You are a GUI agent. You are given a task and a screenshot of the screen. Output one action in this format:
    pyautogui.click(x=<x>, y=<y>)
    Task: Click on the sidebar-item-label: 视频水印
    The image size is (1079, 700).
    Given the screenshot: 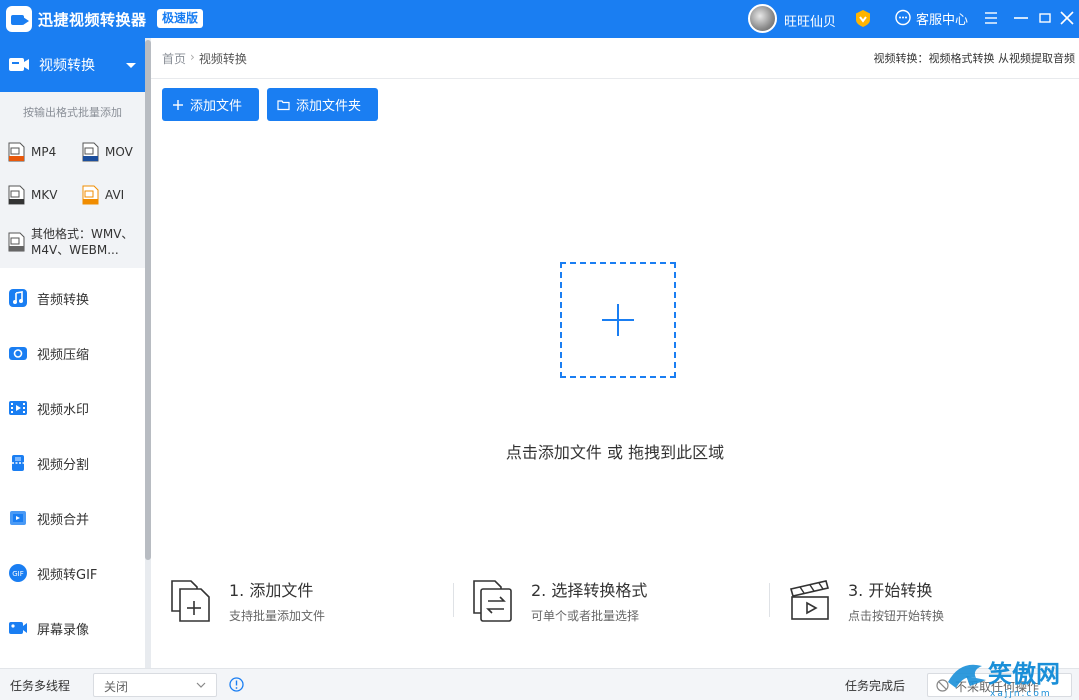 What is the action you would take?
    pyautogui.click(x=63, y=410)
    